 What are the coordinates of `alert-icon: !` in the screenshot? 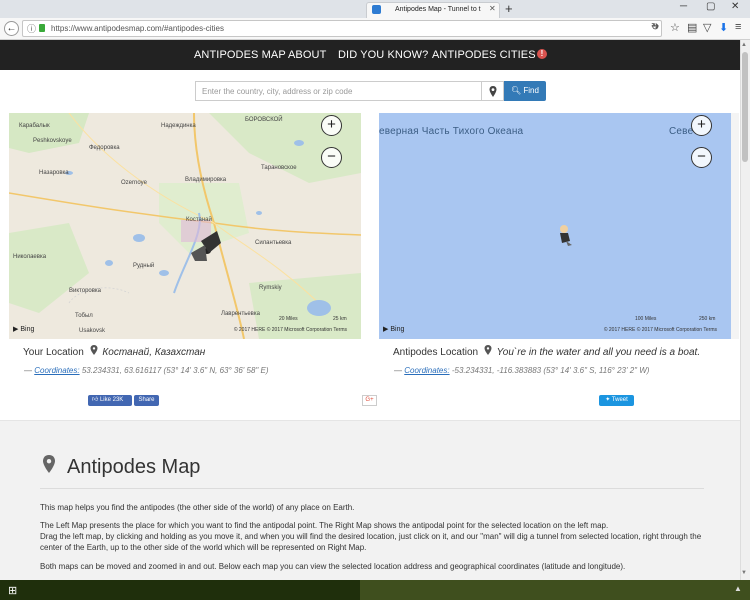 It's located at (542, 54).